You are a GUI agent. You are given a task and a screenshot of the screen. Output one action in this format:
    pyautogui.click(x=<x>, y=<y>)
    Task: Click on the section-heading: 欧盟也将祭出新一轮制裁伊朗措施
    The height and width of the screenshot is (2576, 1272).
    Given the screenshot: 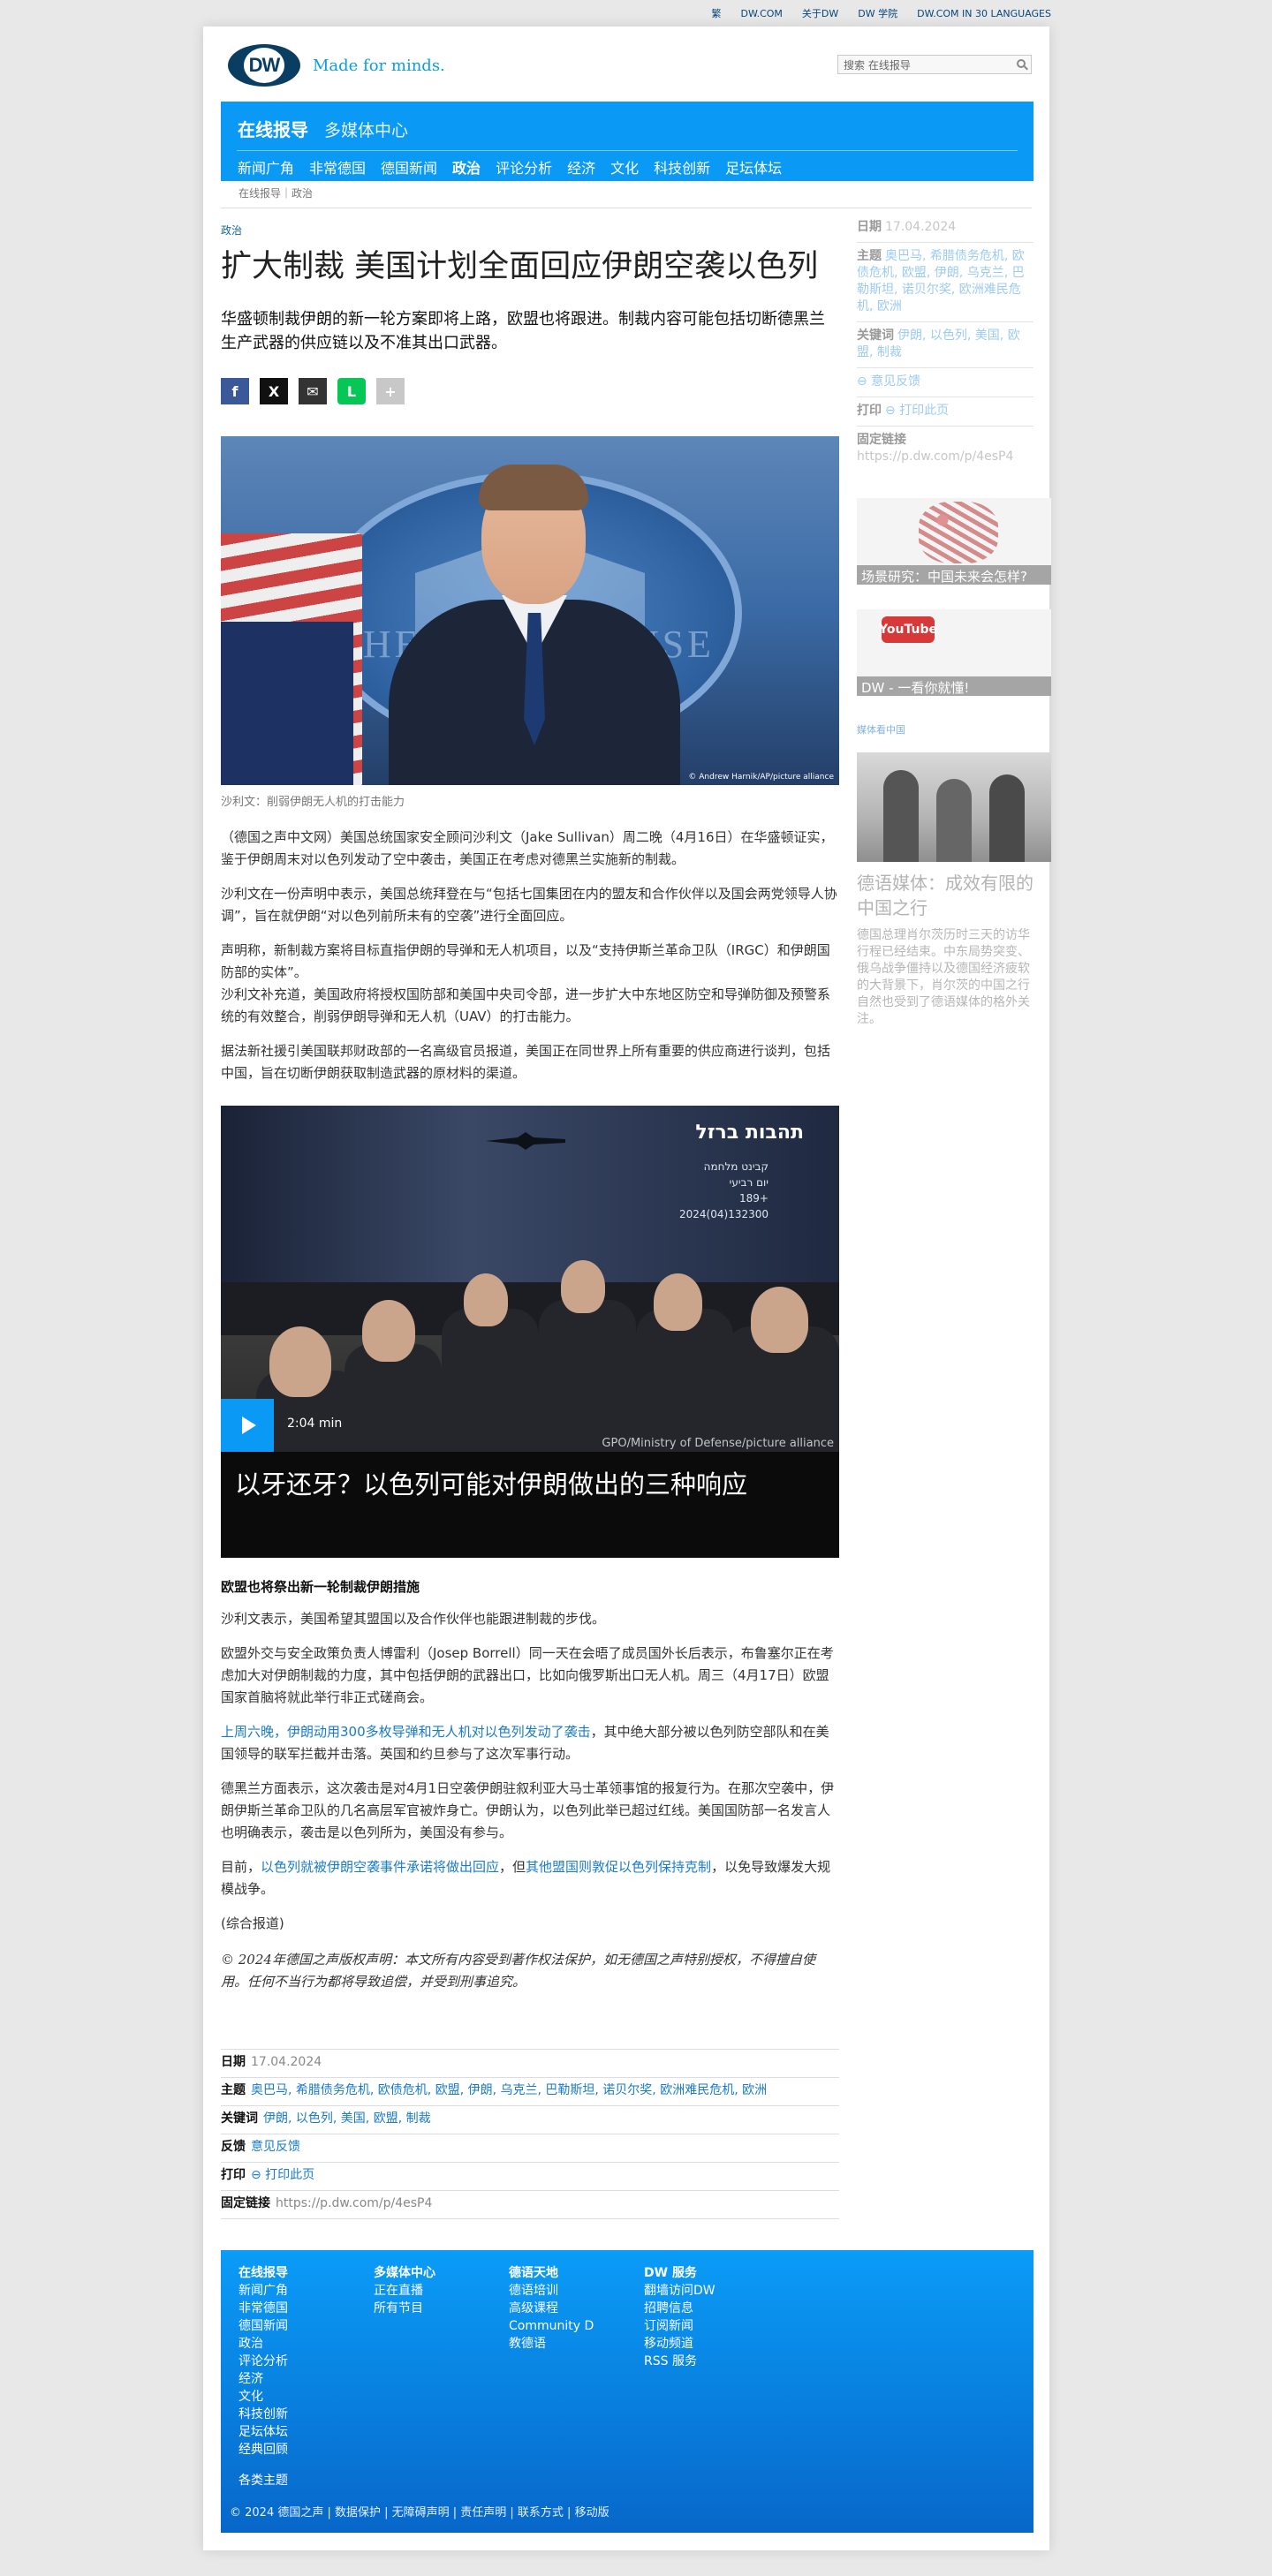 What is the action you would take?
    pyautogui.click(x=320, y=1587)
    